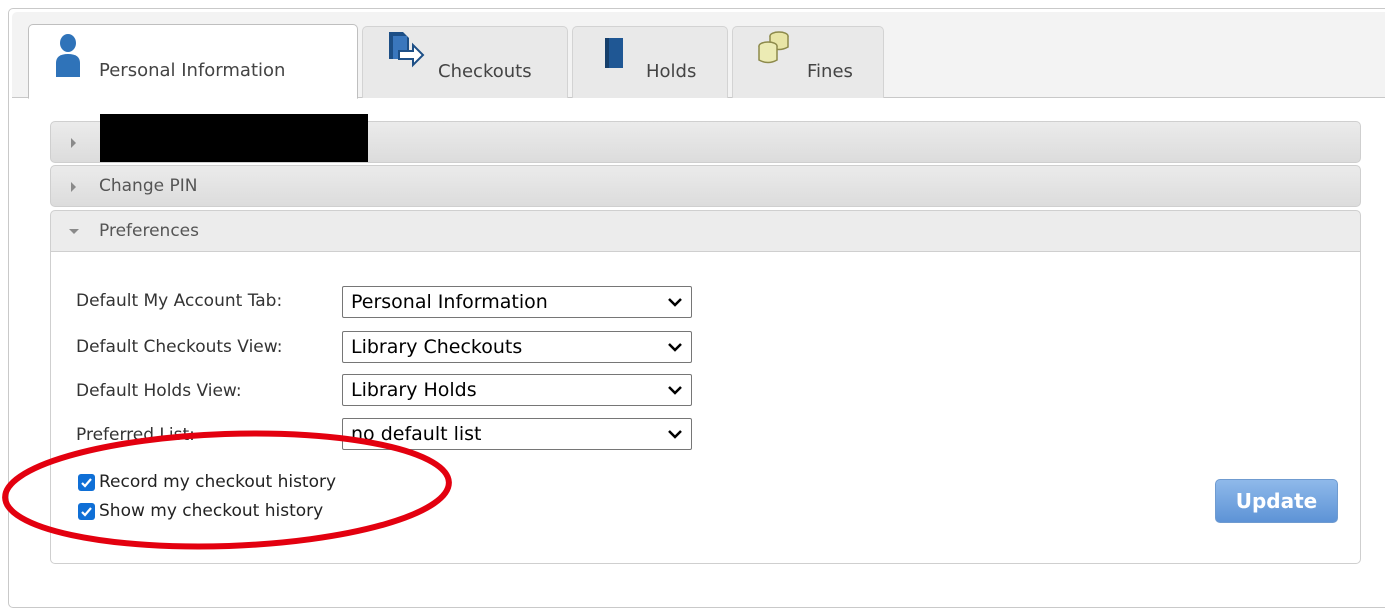 The image size is (1385, 608). What do you see at coordinates (218, 482) in the screenshot?
I see `record-history-label: Record my checkout history` at bounding box center [218, 482].